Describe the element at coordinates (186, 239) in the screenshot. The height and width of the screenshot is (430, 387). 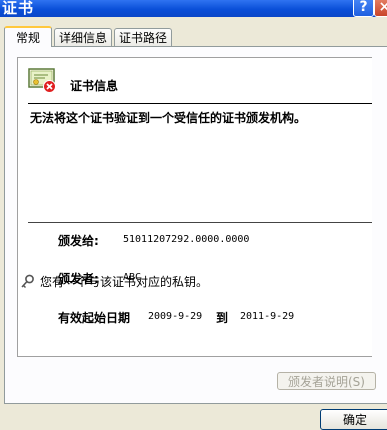
I see `issued-to-value: 51011207292.0000.0000` at that location.